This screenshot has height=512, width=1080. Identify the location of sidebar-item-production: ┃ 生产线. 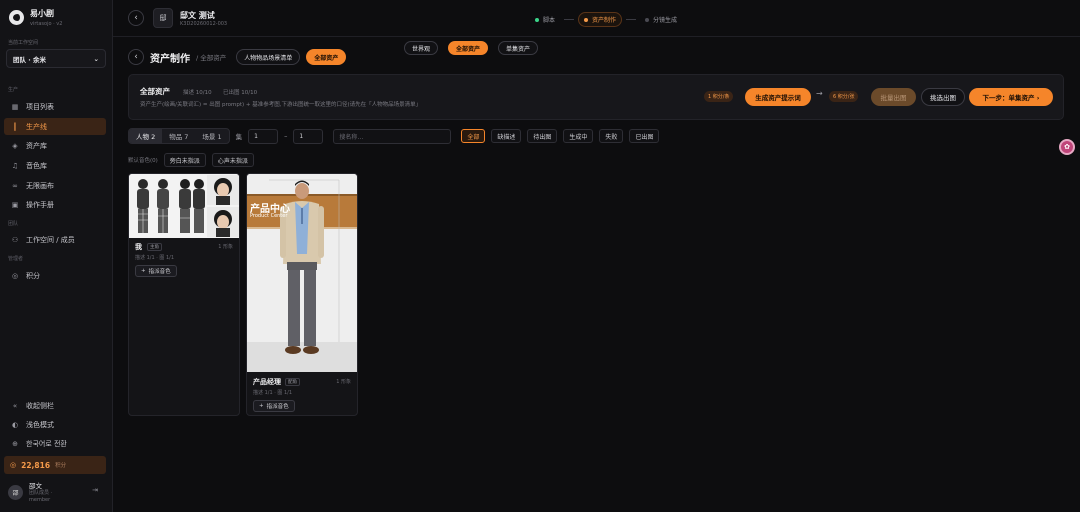
(55, 126).